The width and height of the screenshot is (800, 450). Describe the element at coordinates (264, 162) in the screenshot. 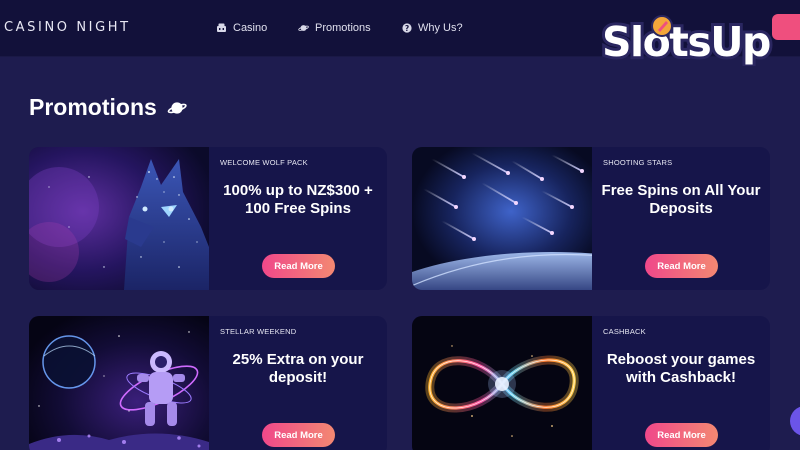

I see `promo-tag: WELCOME WOLF PACK` at that location.